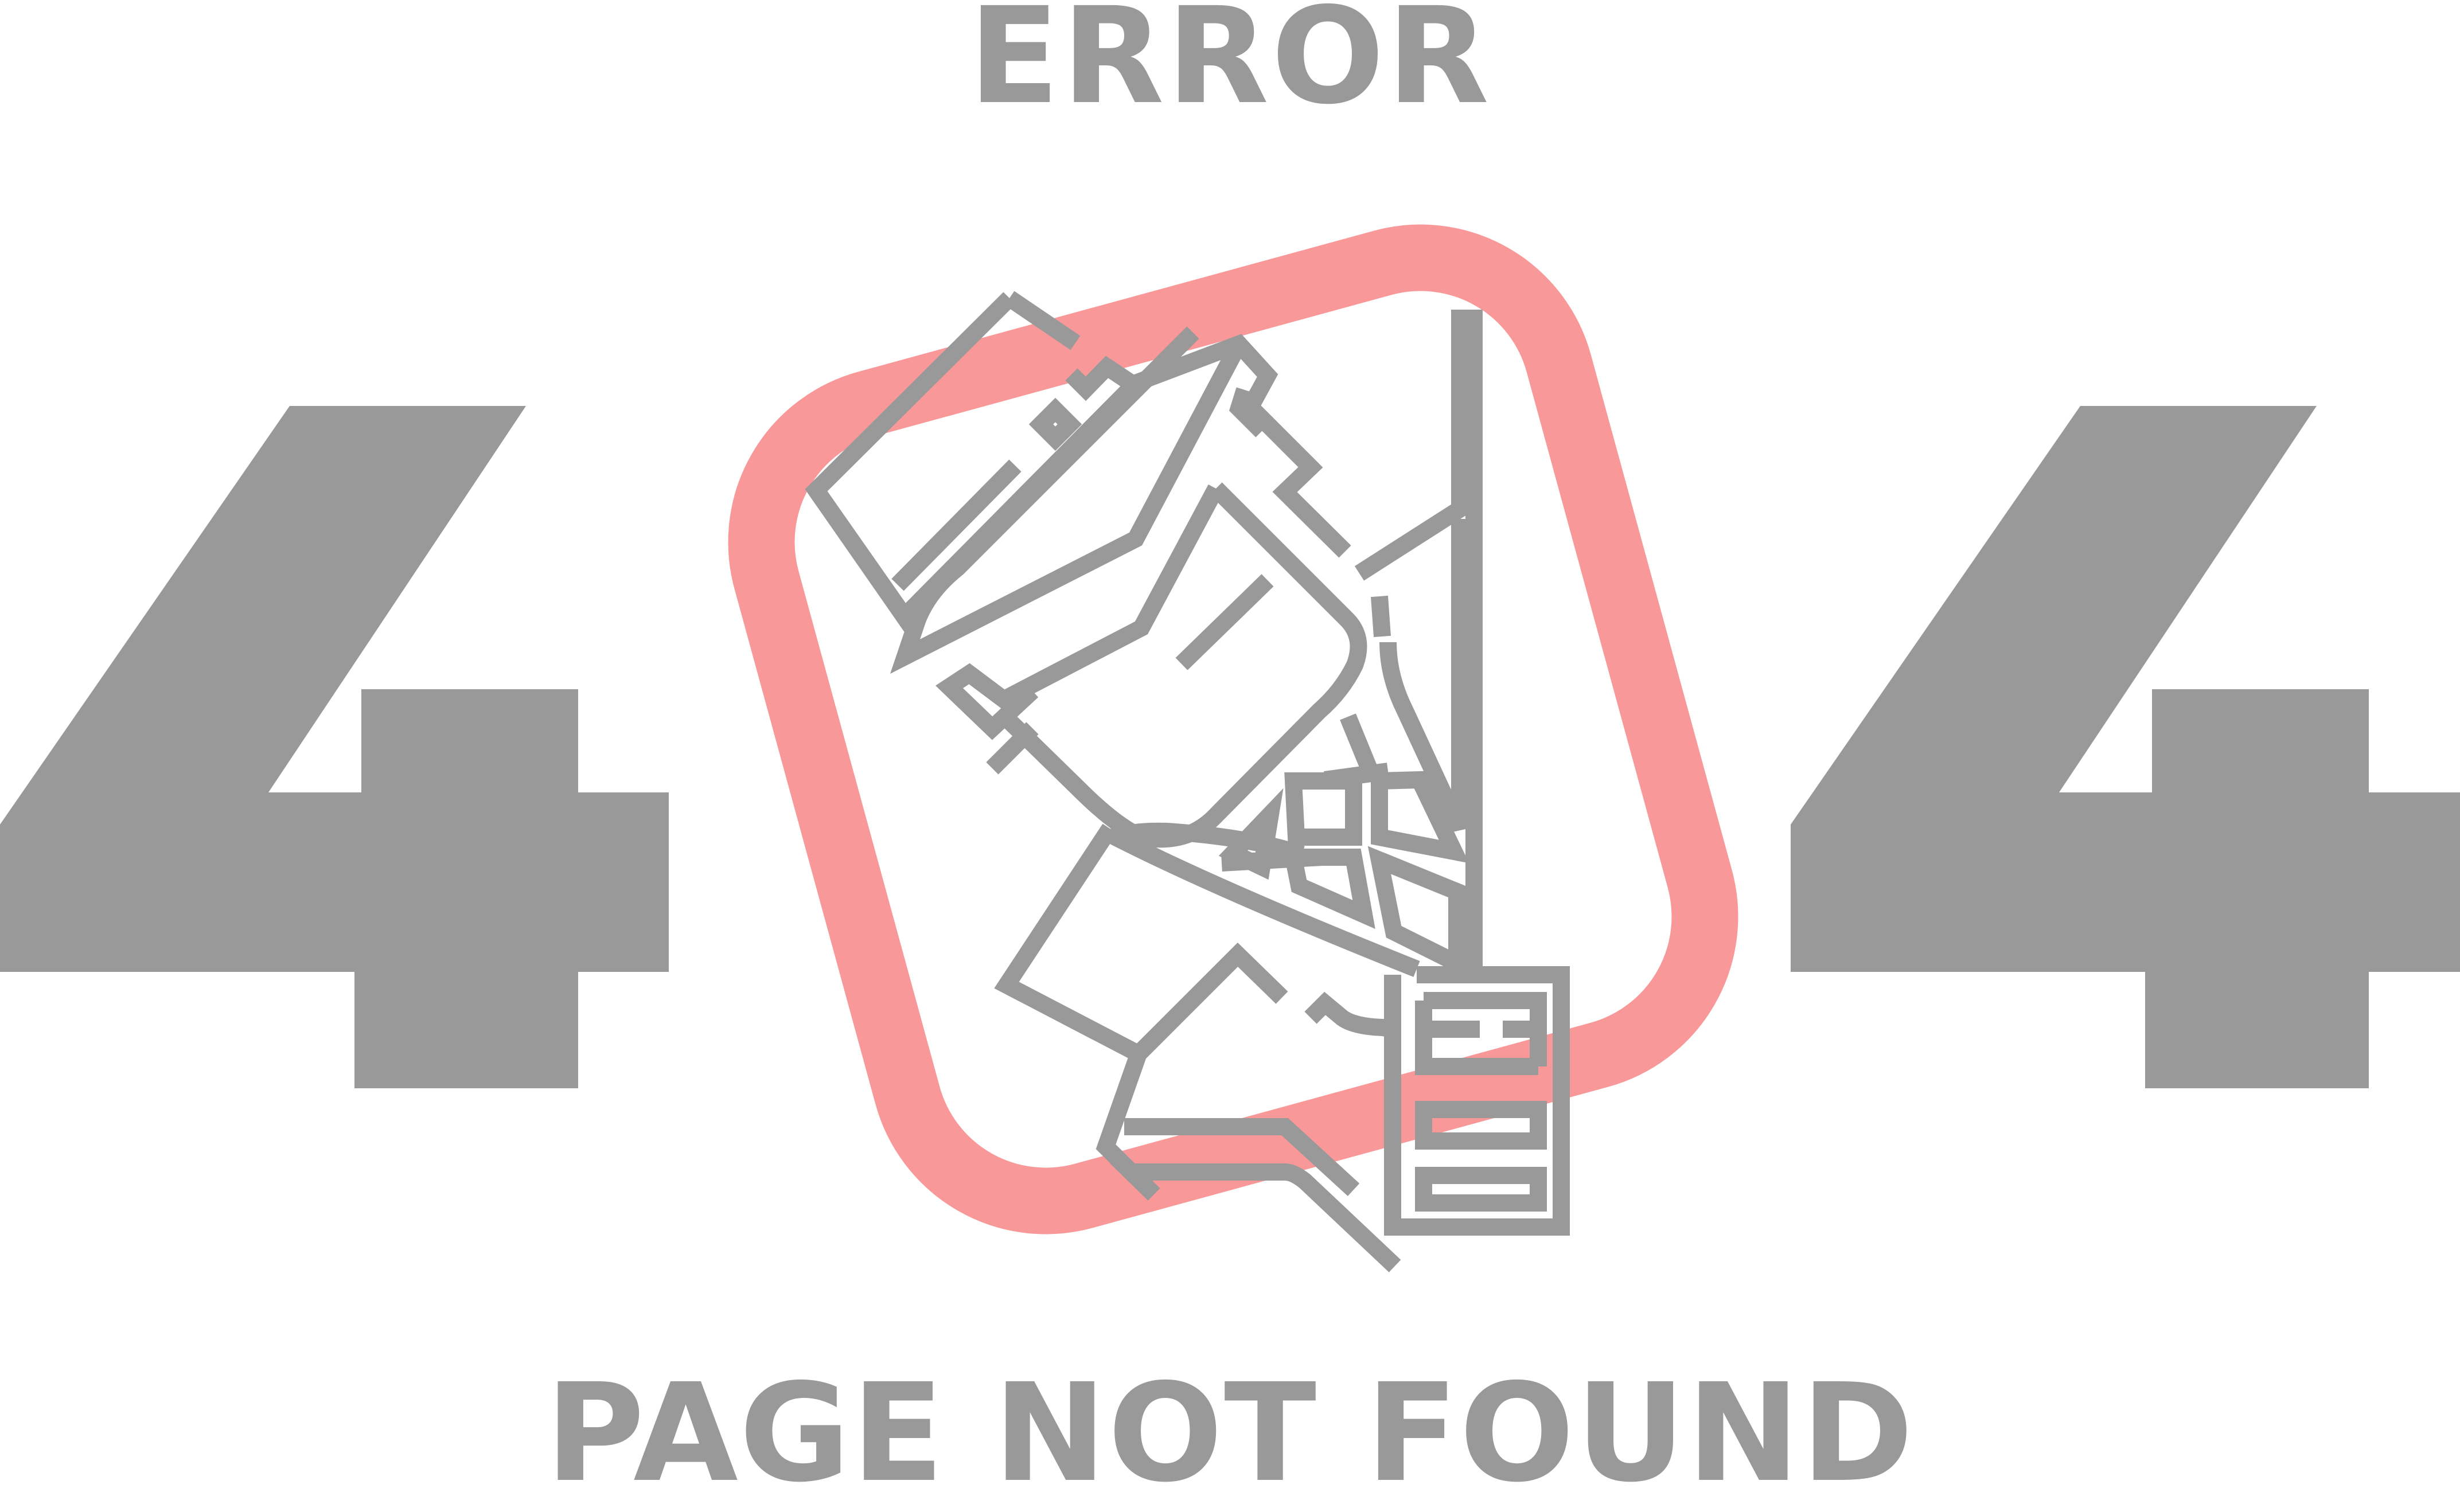  Describe the element at coordinates (2125, 747) in the screenshot. I see `right-digit-four` at that location.